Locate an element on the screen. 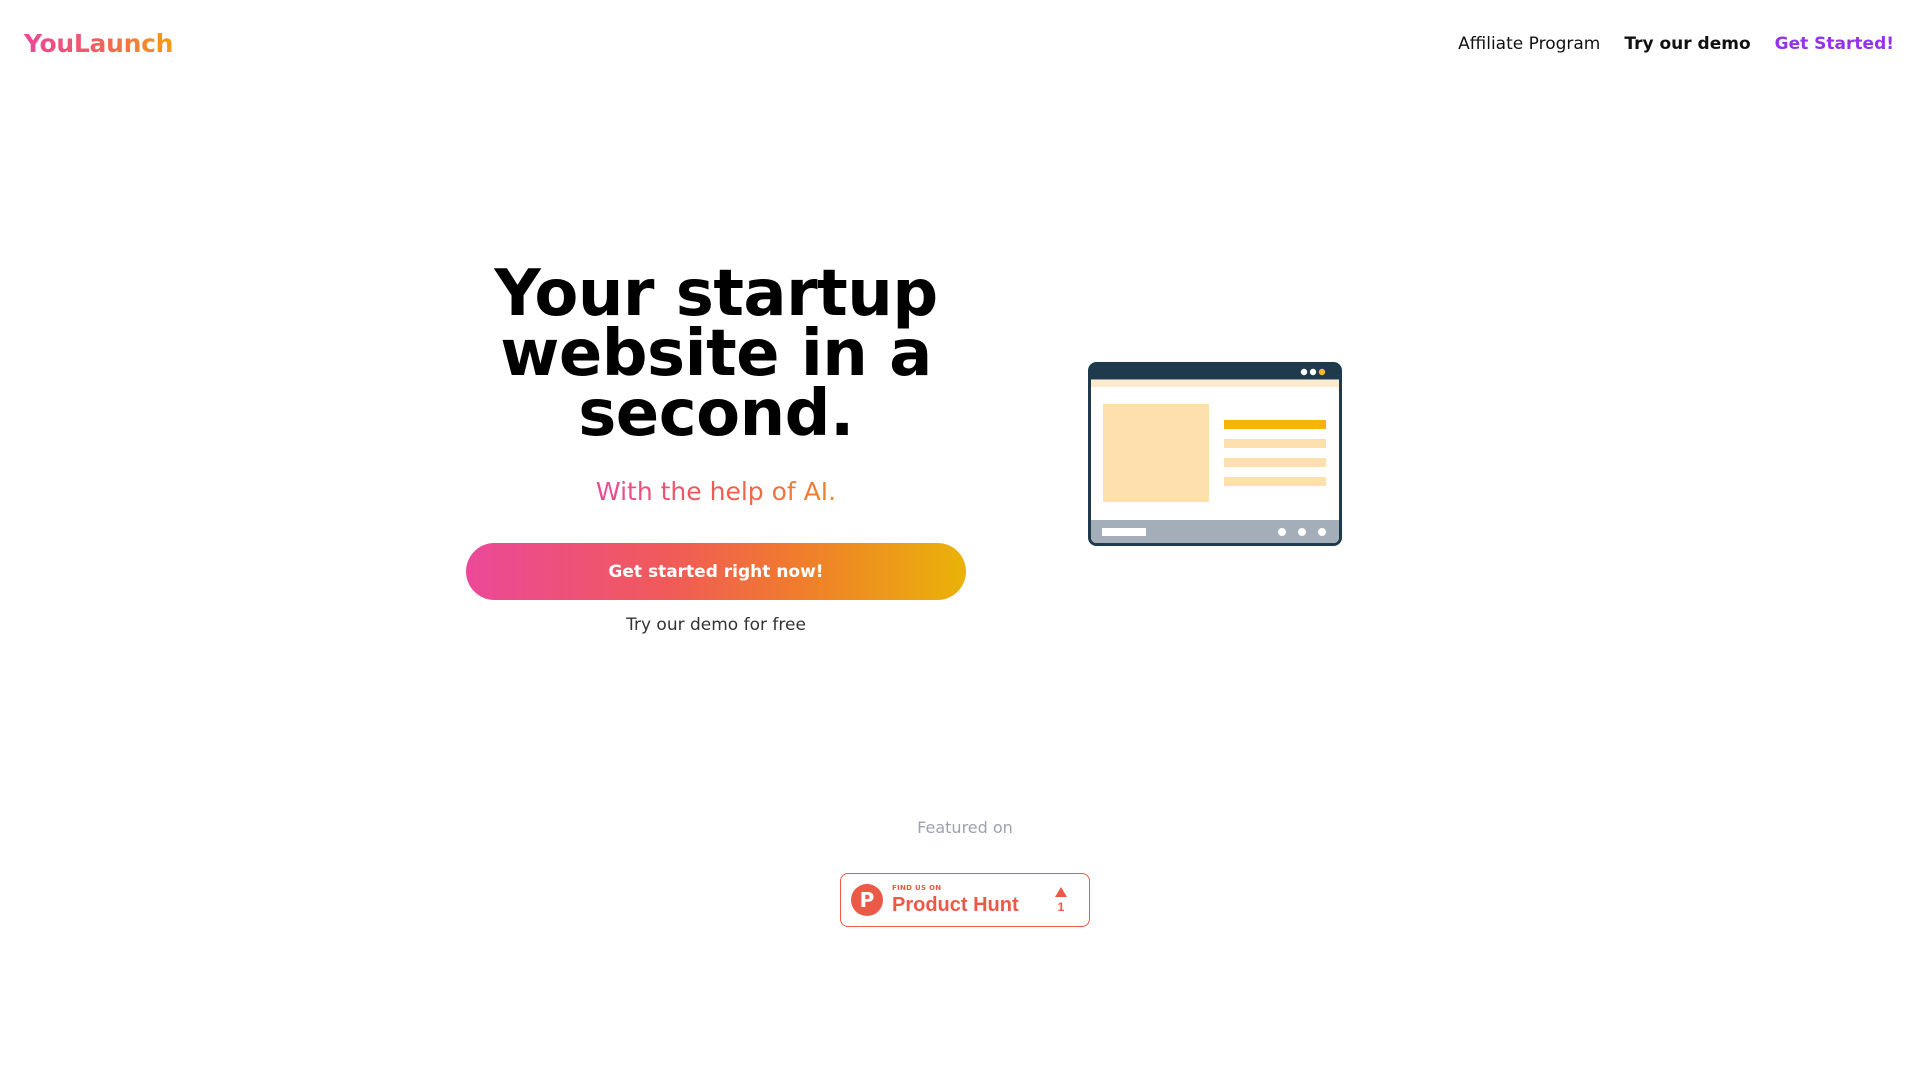  hero-title-line-3: second. is located at coordinates (716, 414).